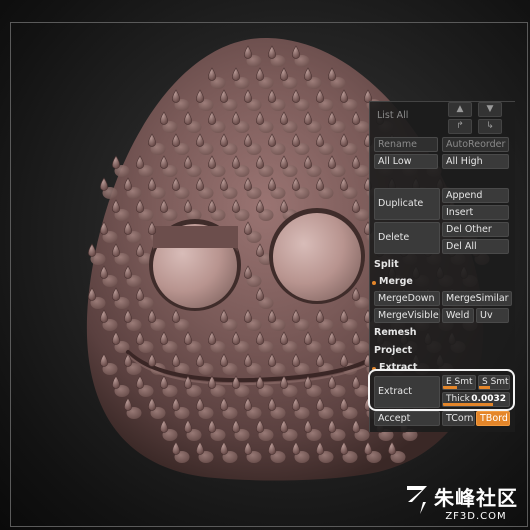 Image resolution: width=530 pixels, height=530 pixels. What do you see at coordinates (460, 126) in the screenshot?
I see `arrow-up-right-icon: ↱` at bounding box center [460, 126].